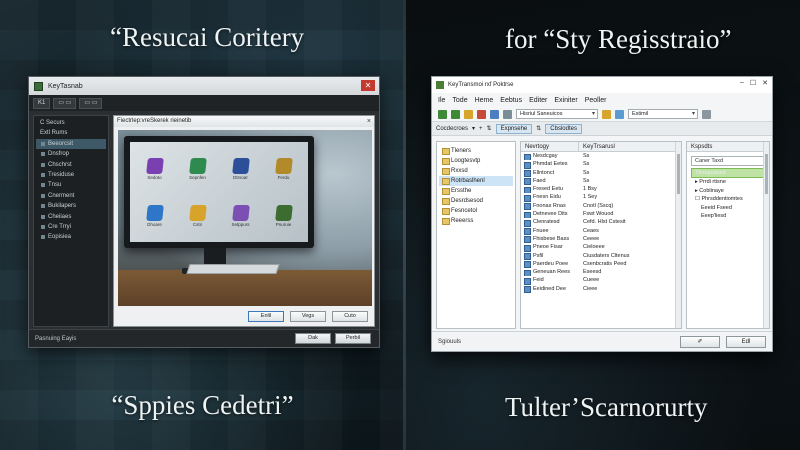  Describe the element at coordinates (765, 83) in the screenshot. I see `close-icon: ✕` at that location.